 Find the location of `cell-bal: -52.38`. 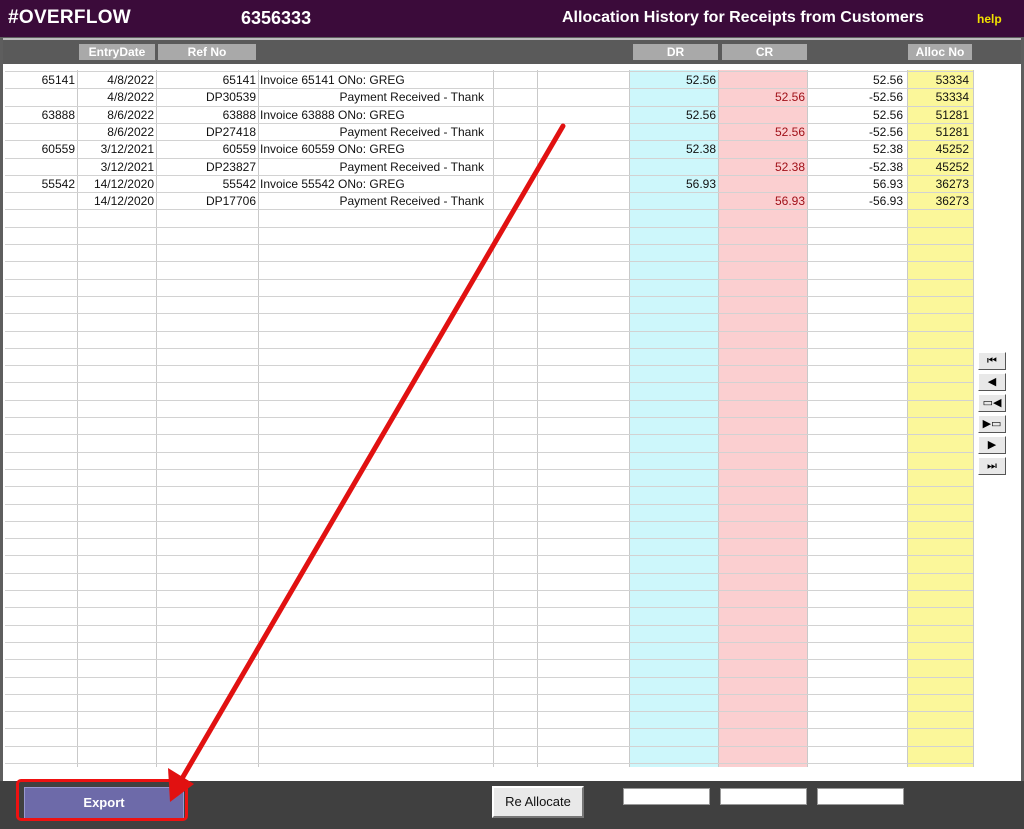

cell-bal: -52.38 is located at coordinates (885, 166).